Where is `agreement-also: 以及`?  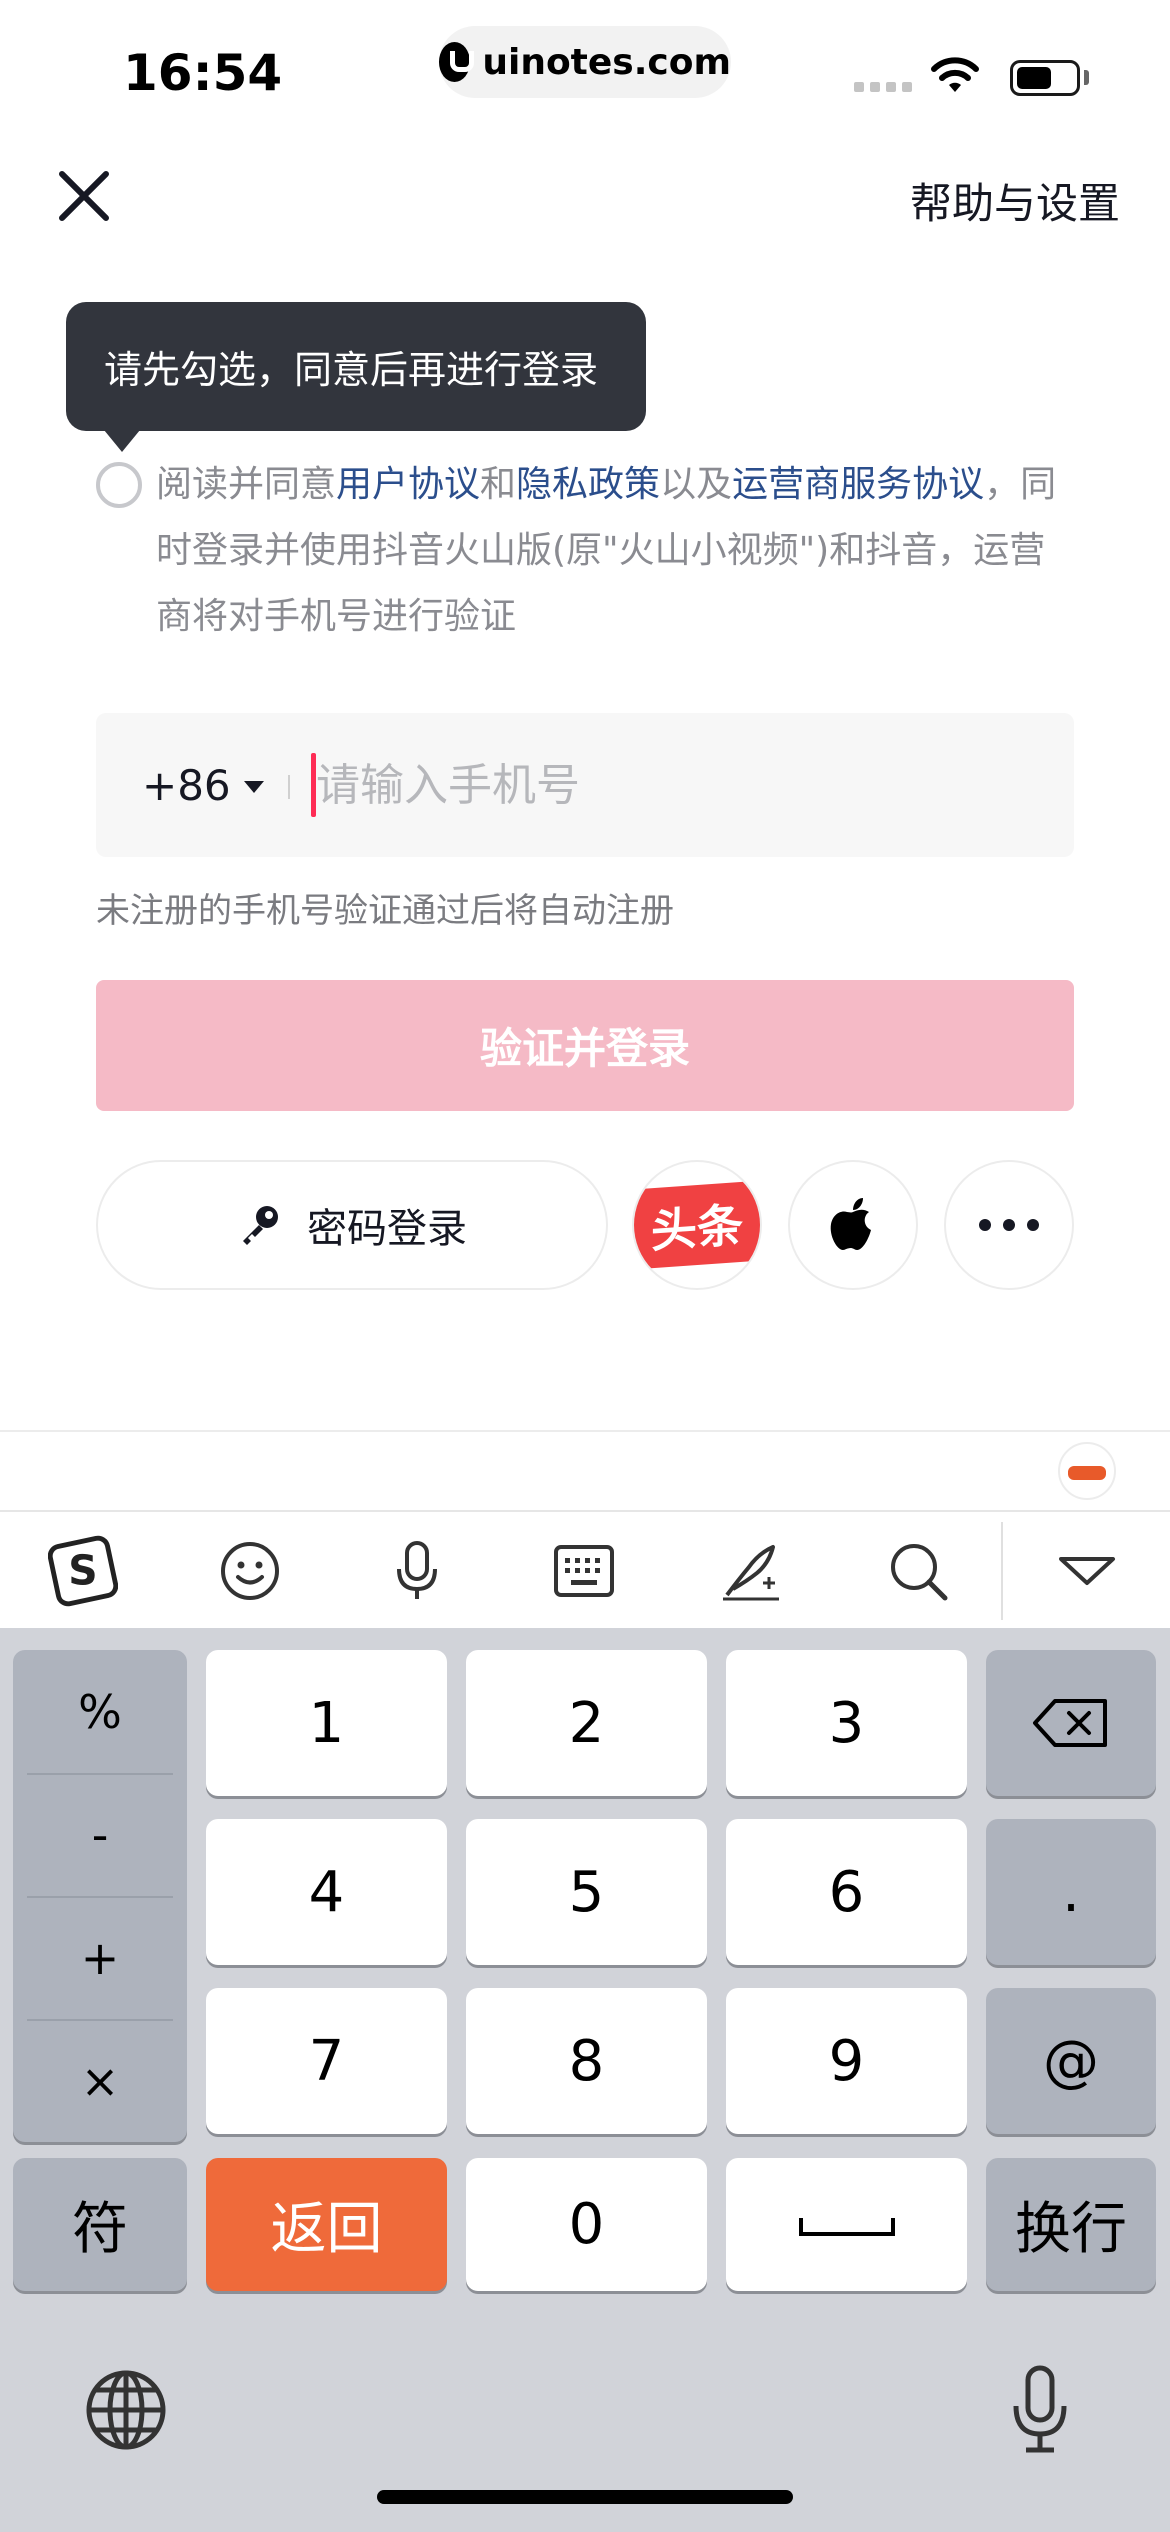 agreement-also: 以及 is located at coordinates (696, 484).